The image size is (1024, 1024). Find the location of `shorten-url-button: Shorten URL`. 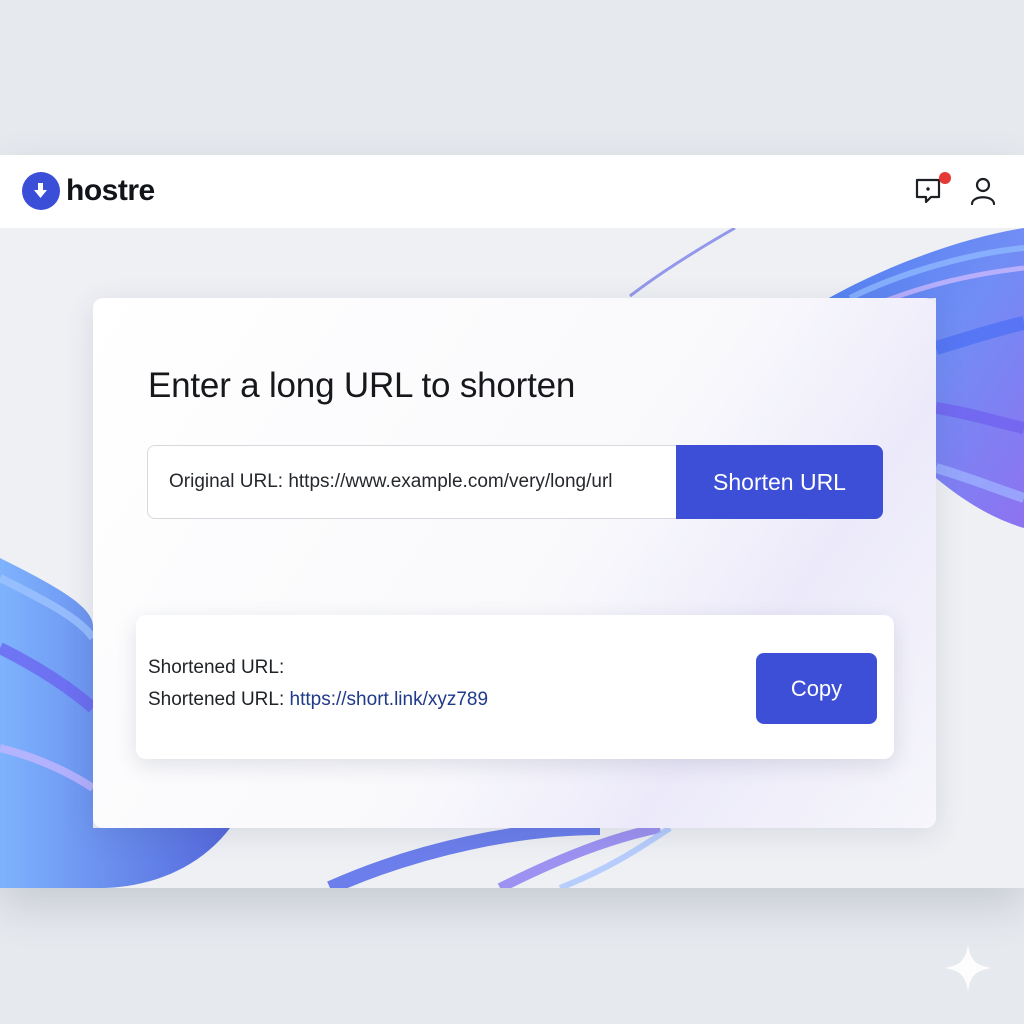

shorten-url-button: Shorten URL is located at coordinates (779, 482).